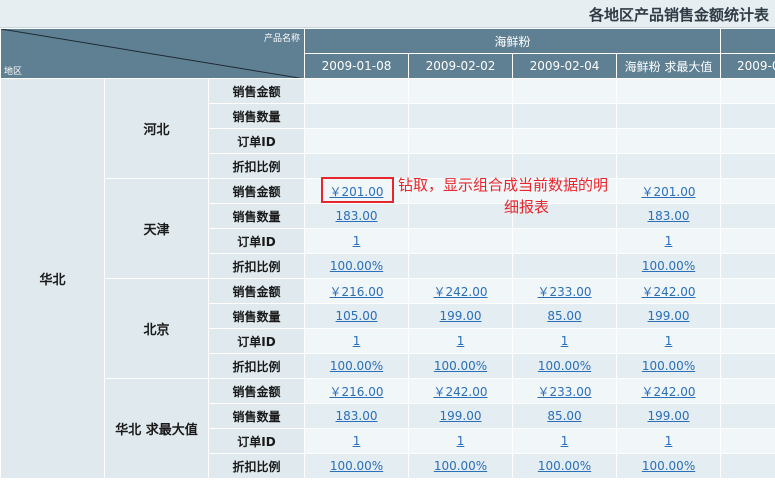  What do you see at coordinates (678, 15) in the screenshot?
I see `report-title: 各地区产品销售金额统计表` at bounding box center [678, 15].